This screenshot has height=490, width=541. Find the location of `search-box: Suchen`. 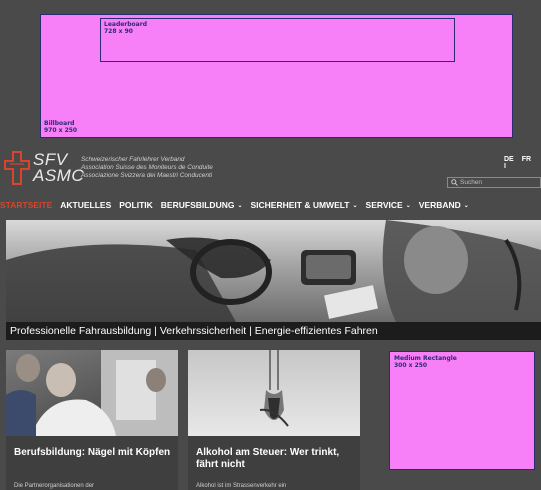

search-box: Suchen is located at coordinates (494, 182).